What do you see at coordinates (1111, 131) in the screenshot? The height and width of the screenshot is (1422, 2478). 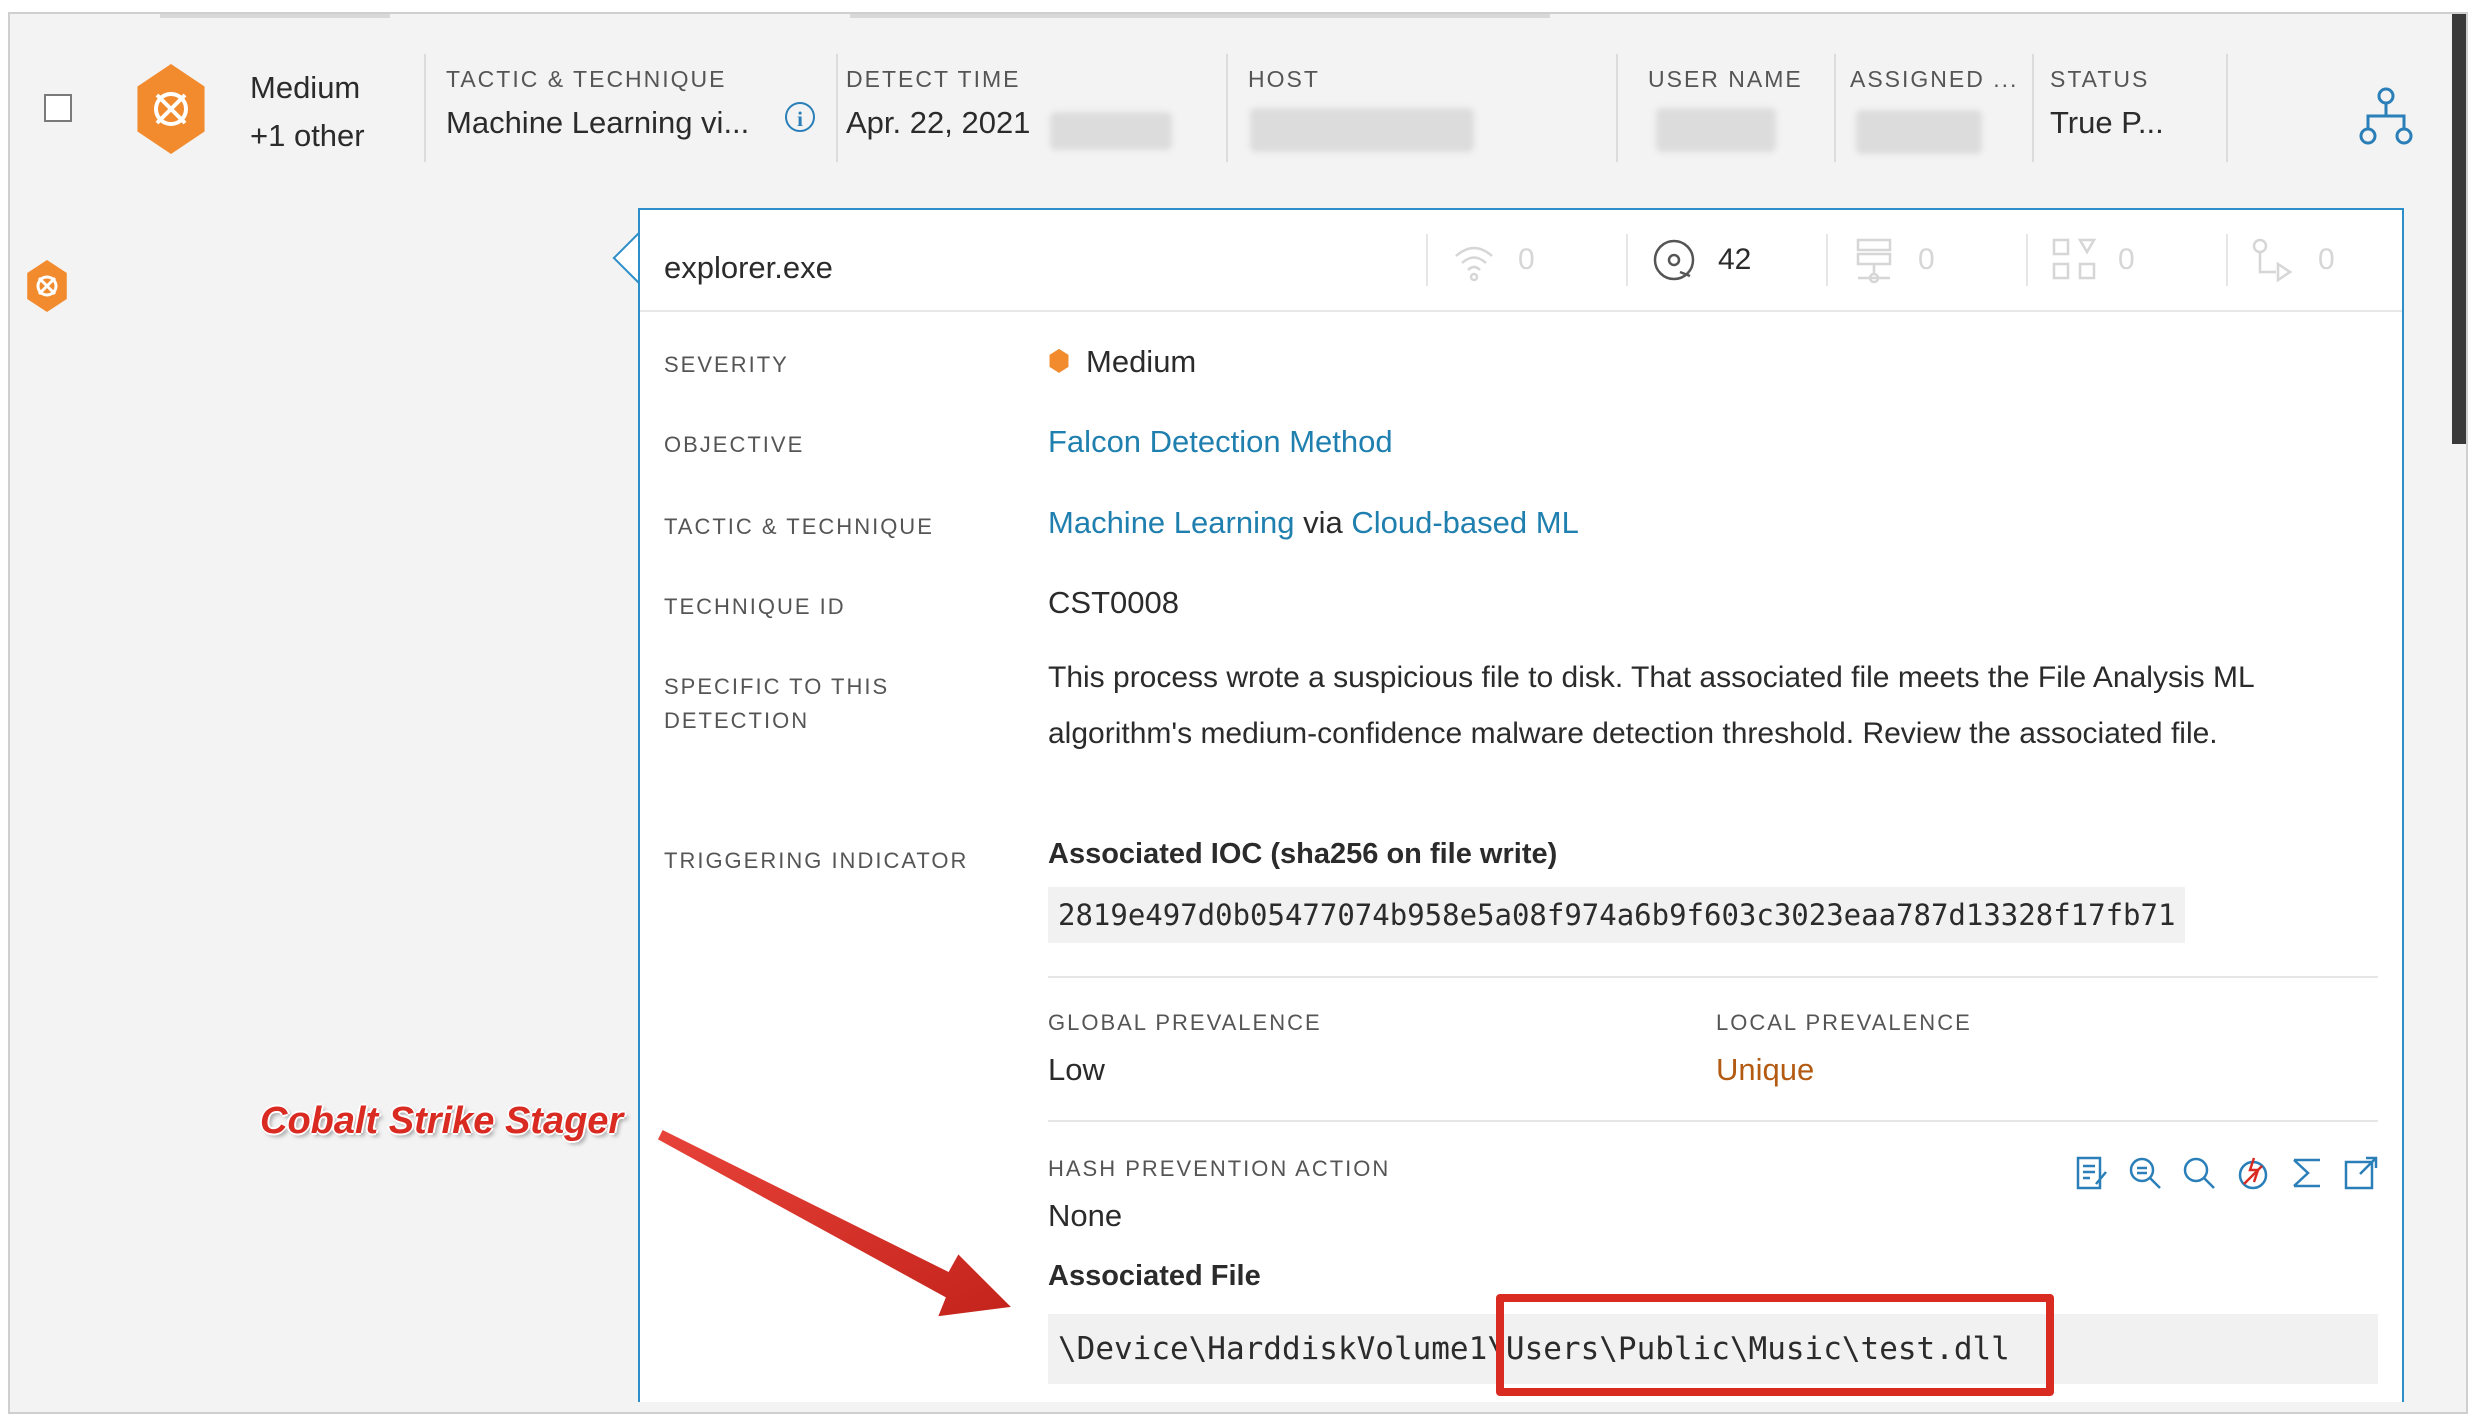 I see `redacted-time` at bounding box center [1111, 131].